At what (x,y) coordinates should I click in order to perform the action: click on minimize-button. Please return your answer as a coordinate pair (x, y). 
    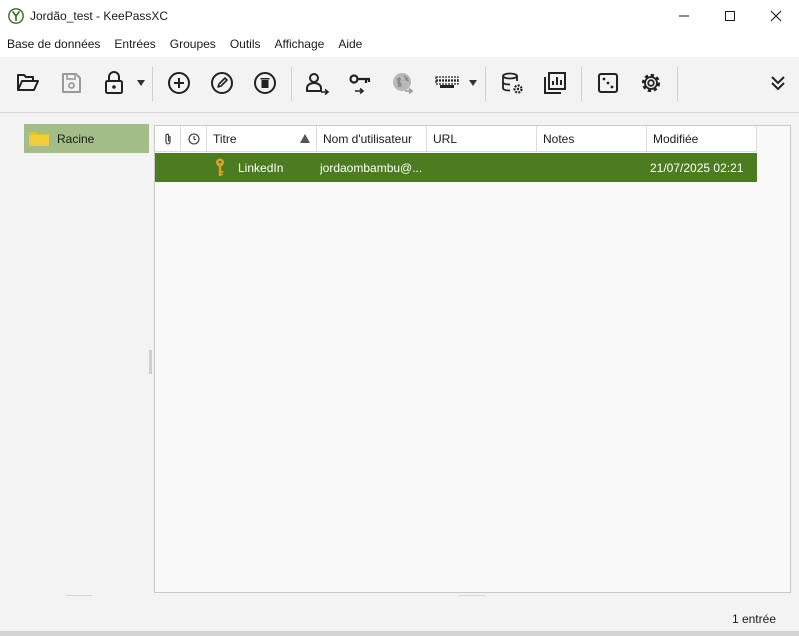
    Looking at the image, I should click on (684, 15).